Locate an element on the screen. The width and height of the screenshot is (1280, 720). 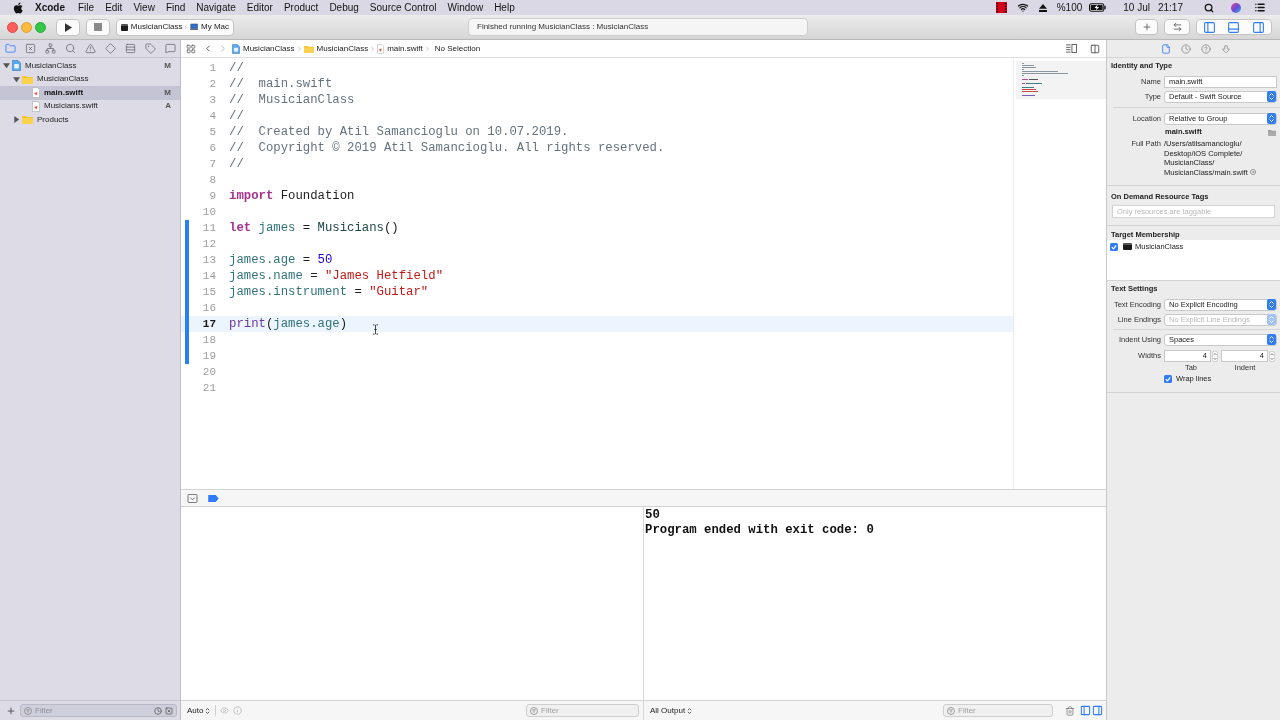
navigator-item: Products is located at coordinates (90, 120).